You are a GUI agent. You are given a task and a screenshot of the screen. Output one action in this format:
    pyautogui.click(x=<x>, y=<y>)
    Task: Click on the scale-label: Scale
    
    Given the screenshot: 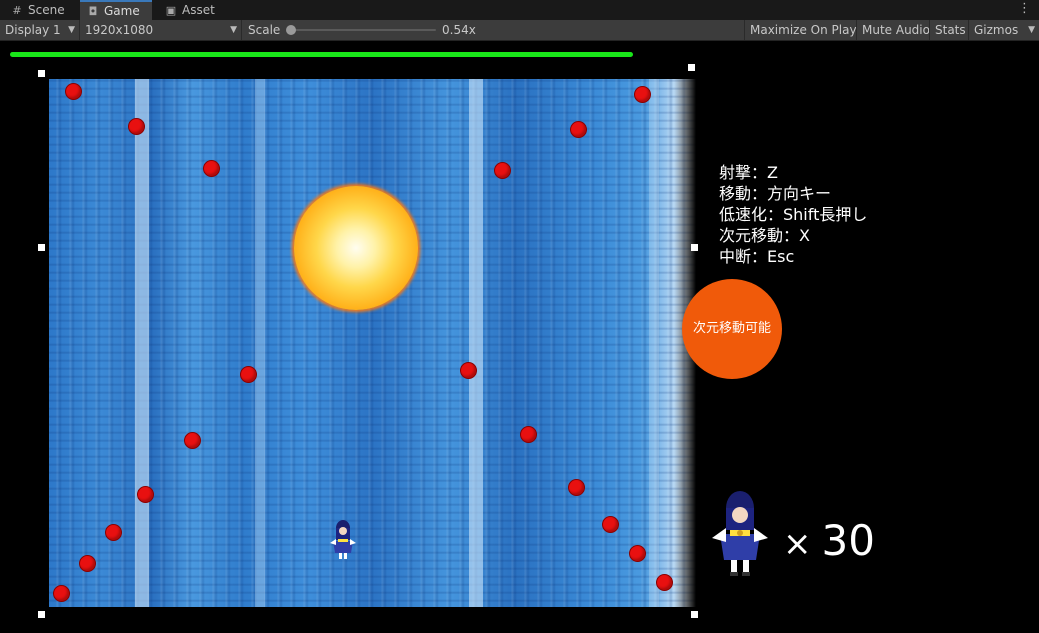 What is the action you would take?
    pyautogui.click(x=264, y=30)
    